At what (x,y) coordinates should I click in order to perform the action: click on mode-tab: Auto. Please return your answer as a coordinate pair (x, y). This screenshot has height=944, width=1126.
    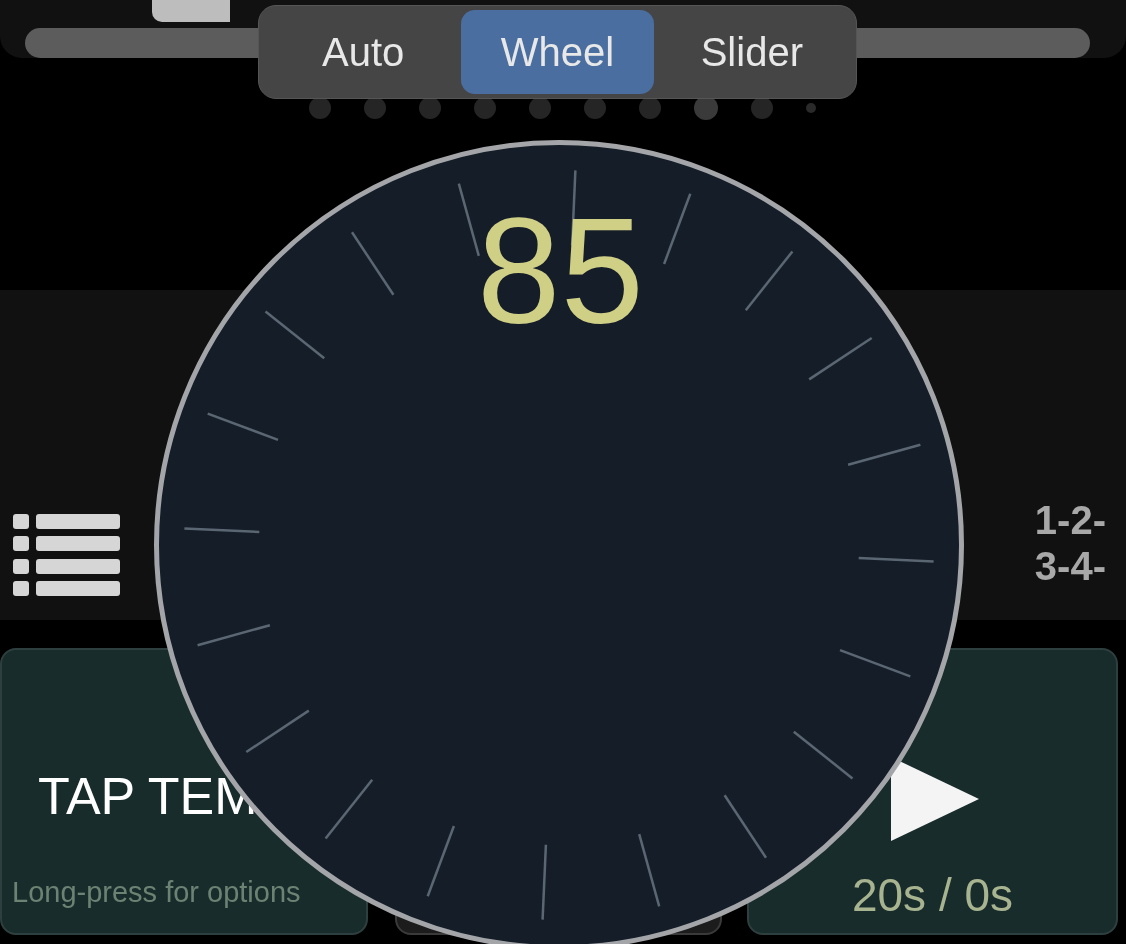
    Looking at the image, I should click on (363, 52).